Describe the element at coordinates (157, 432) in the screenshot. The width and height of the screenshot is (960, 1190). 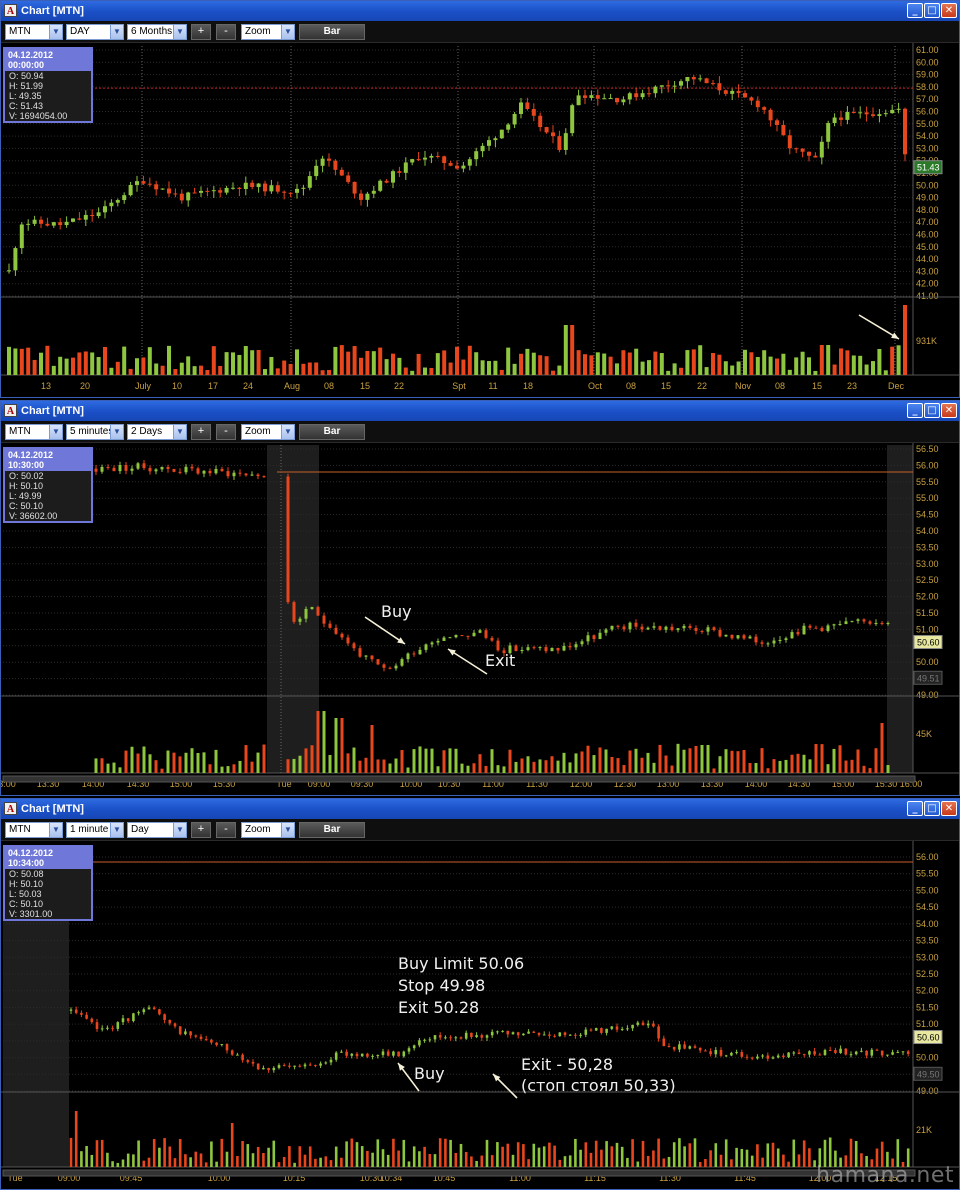
I see `range-select: 2 Days ▼` at that location.